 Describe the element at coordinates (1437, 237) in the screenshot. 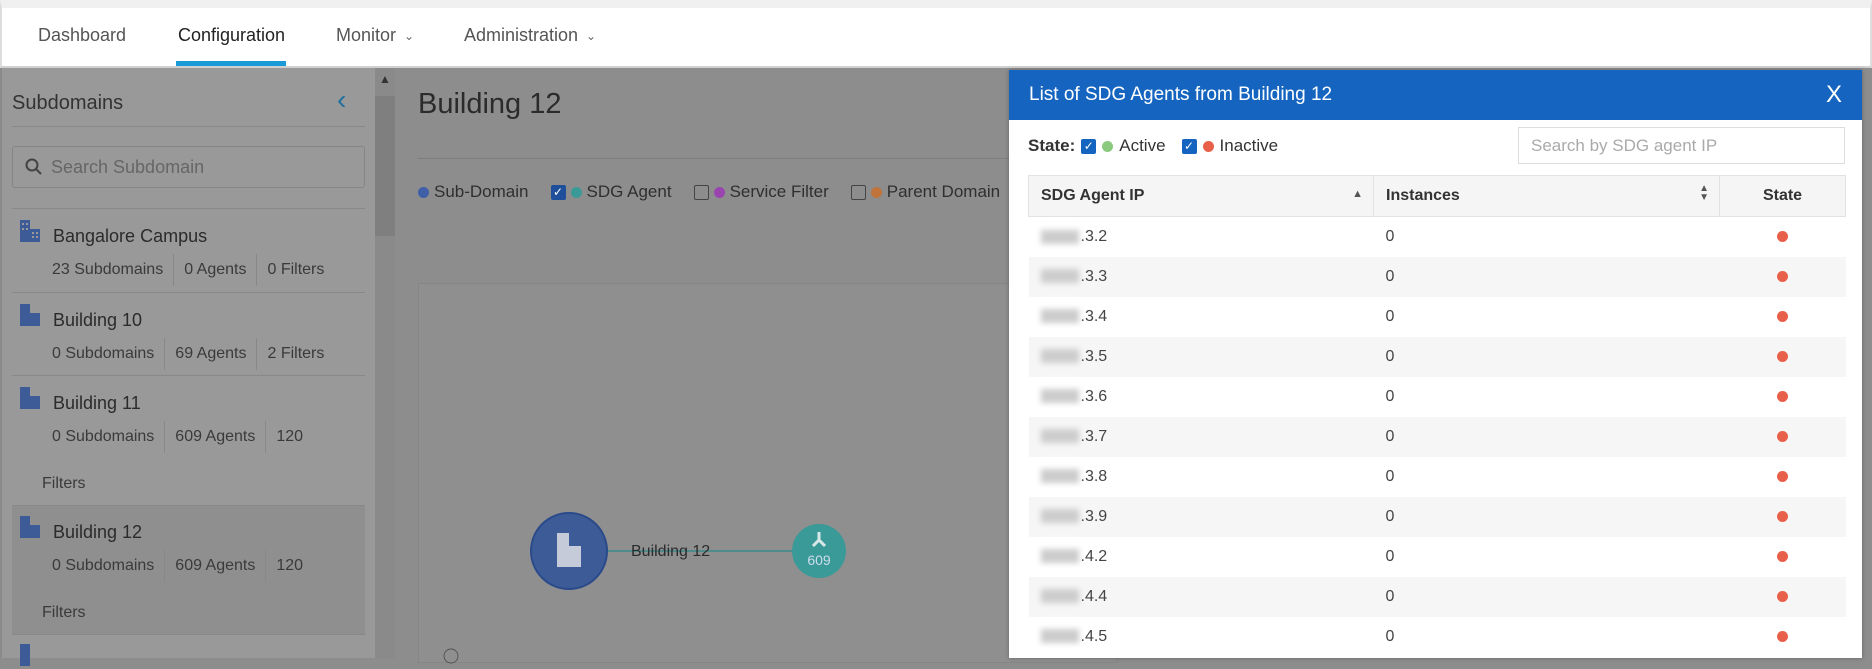

I see `table-row: .3.2 0` at that location.